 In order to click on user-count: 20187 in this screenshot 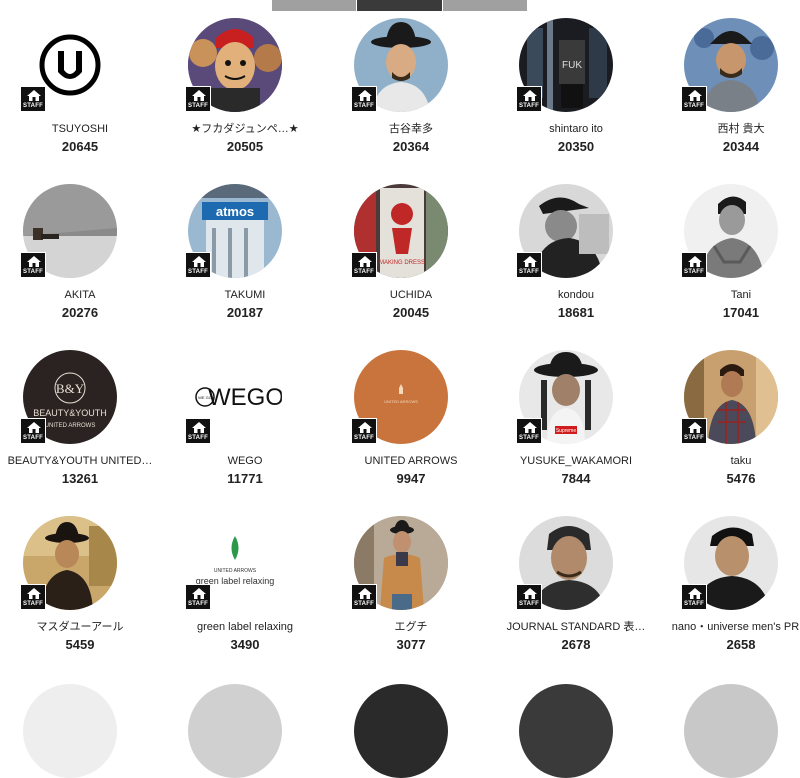, I will do `click(245, 312)`.